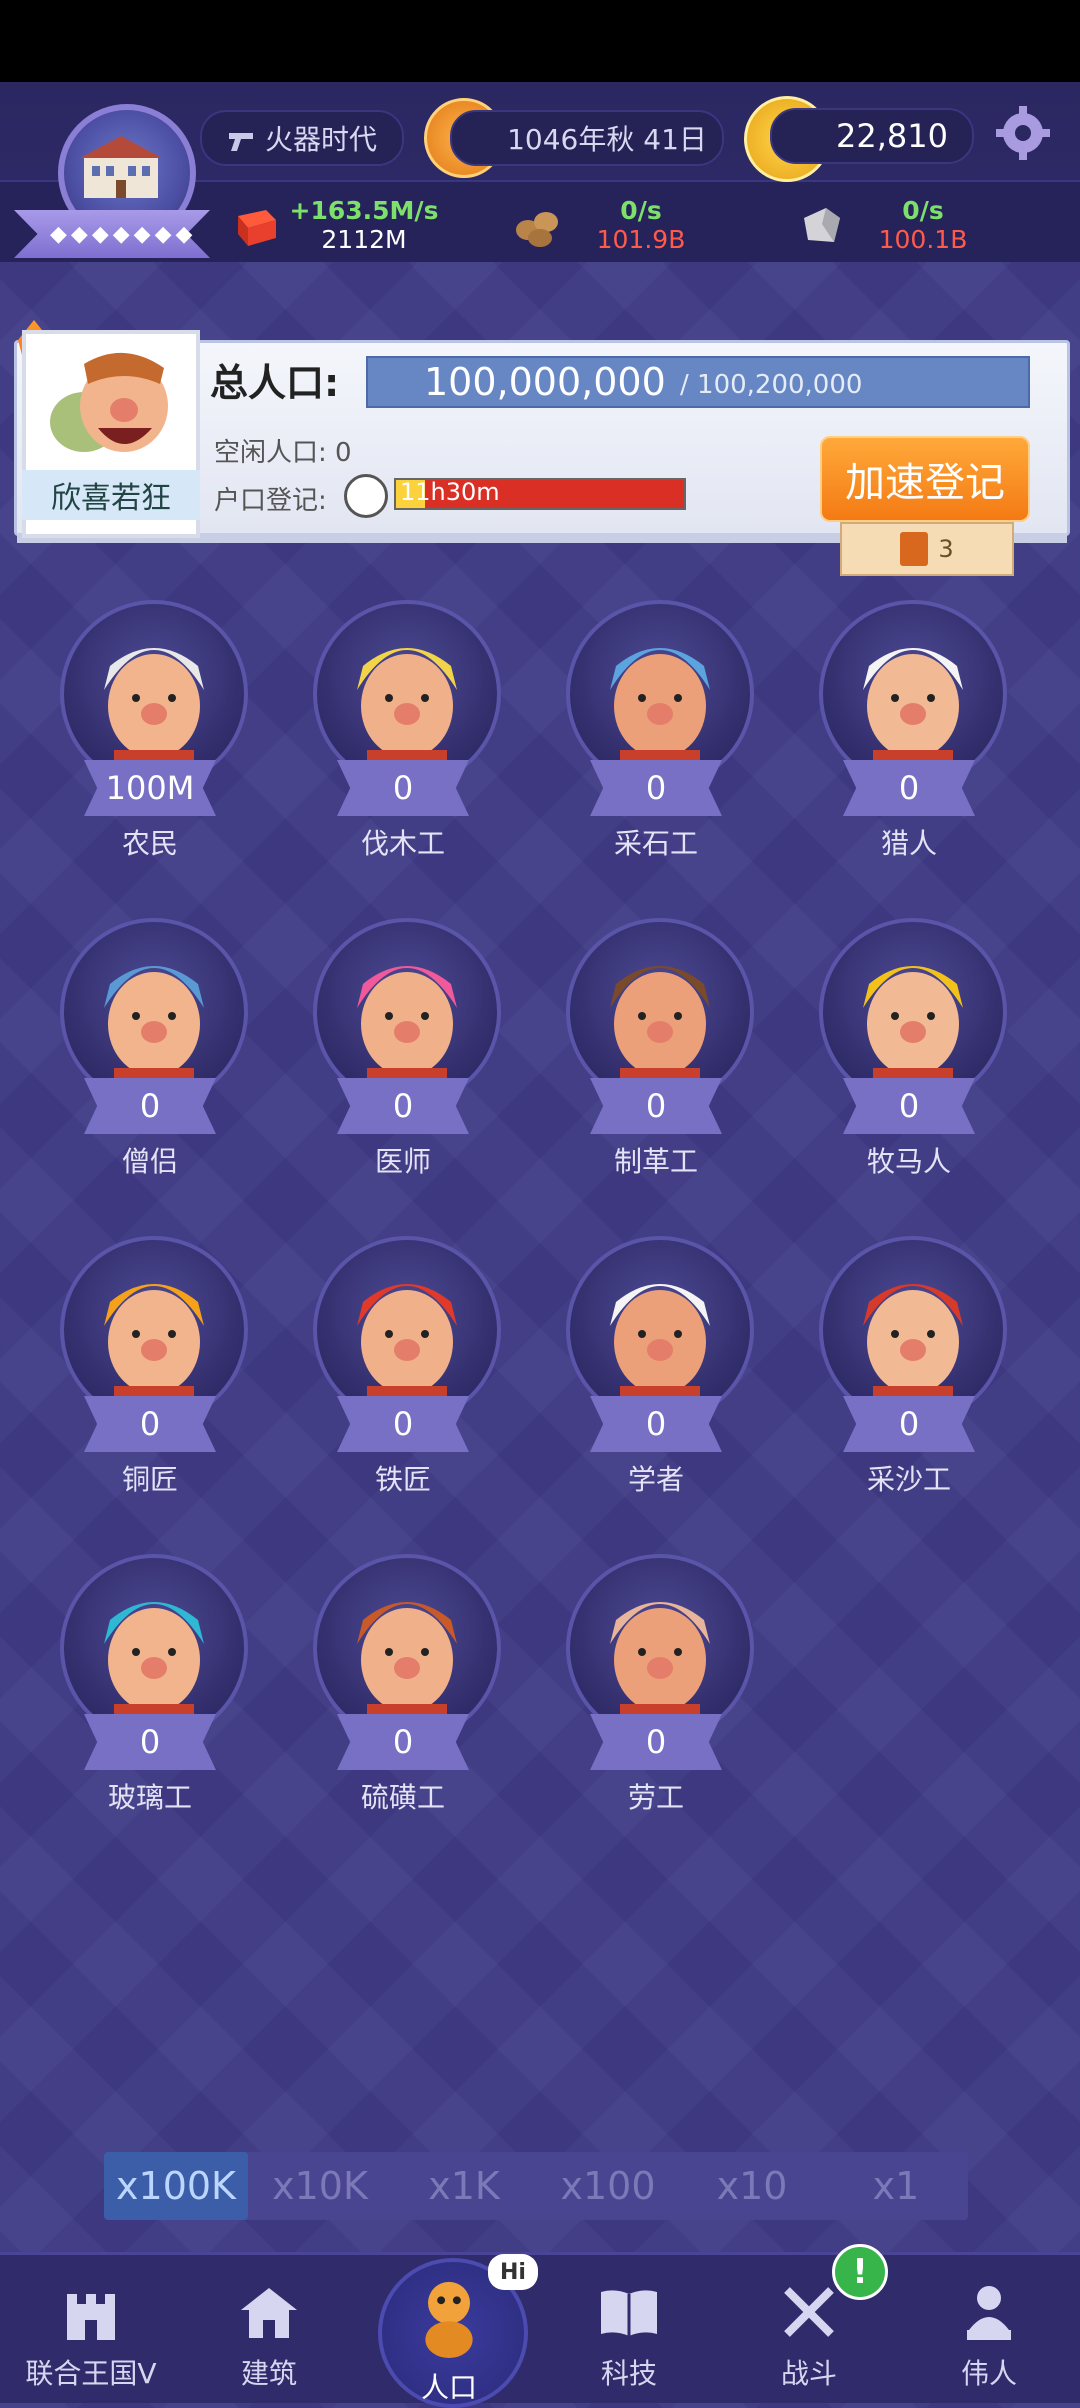 The image size is (1080, 2408). Describe the element at coordinates (270, 501) in the screenshot. I see `registration-label: 户口登记:` at that location.